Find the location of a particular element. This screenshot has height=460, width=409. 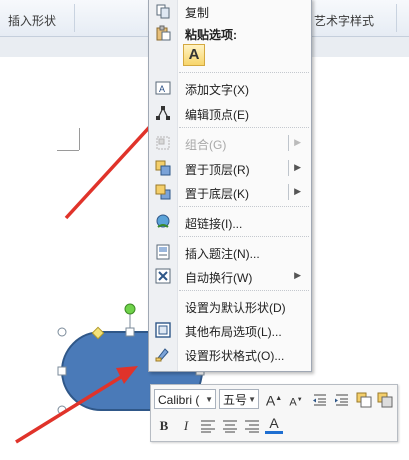

rotation-handle is located at coordinates (130, 309).